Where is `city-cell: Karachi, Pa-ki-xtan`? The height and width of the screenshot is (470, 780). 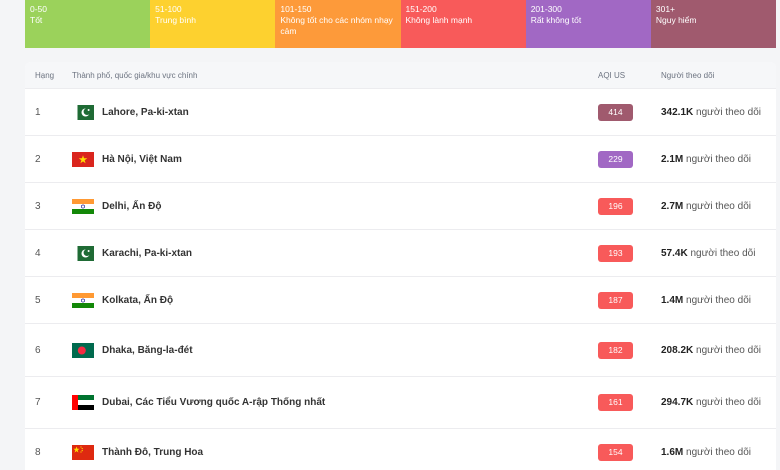
city-cell: Karachi, Pa-ki-xtan is located at coordinates (334, 253).